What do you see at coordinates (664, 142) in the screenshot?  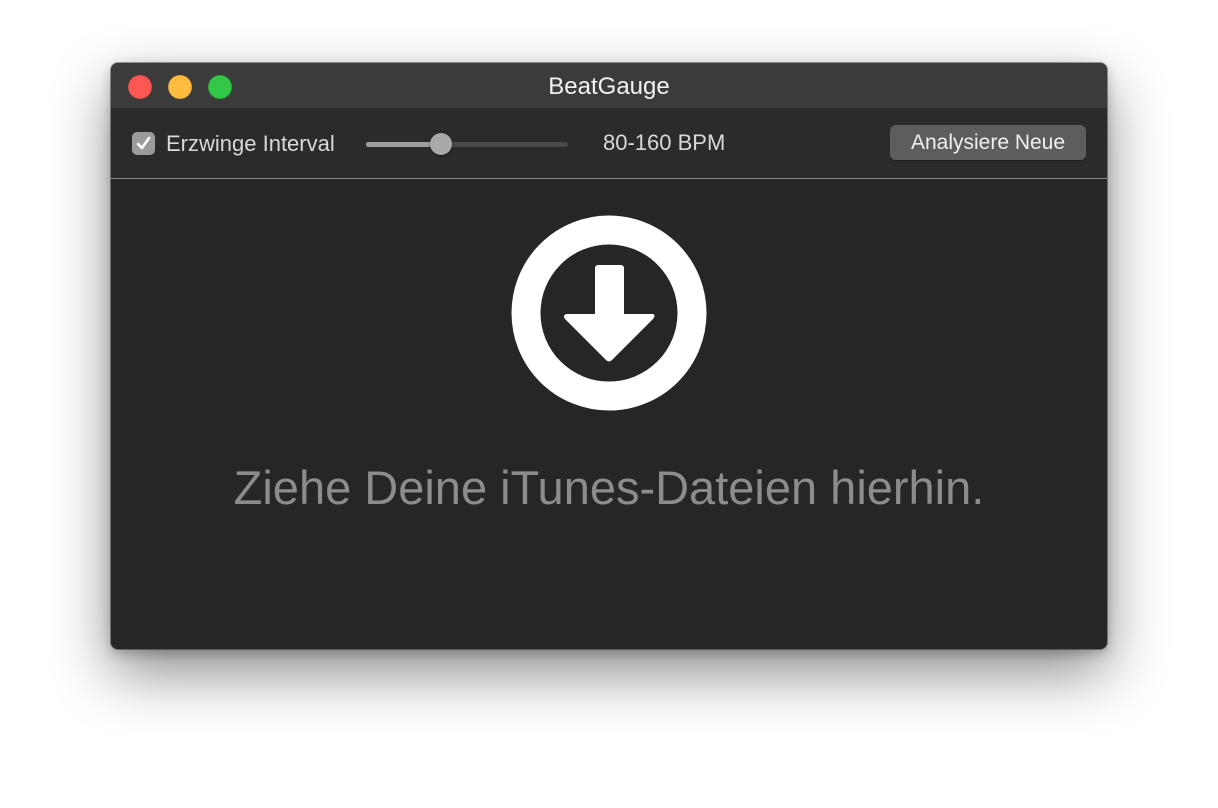 I see `bpm-range-label: 80-160 BPM` at bounding box center [664, 142].